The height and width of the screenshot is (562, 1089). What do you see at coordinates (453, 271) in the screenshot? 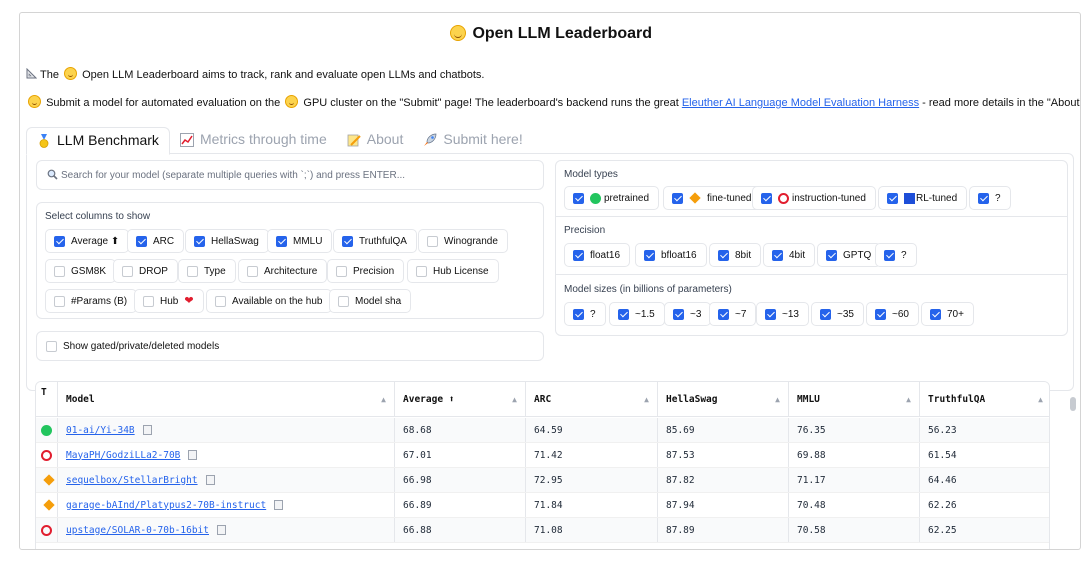
I see `column-checkbox-hub-license: Hub License` at bounding box center [453, 271].